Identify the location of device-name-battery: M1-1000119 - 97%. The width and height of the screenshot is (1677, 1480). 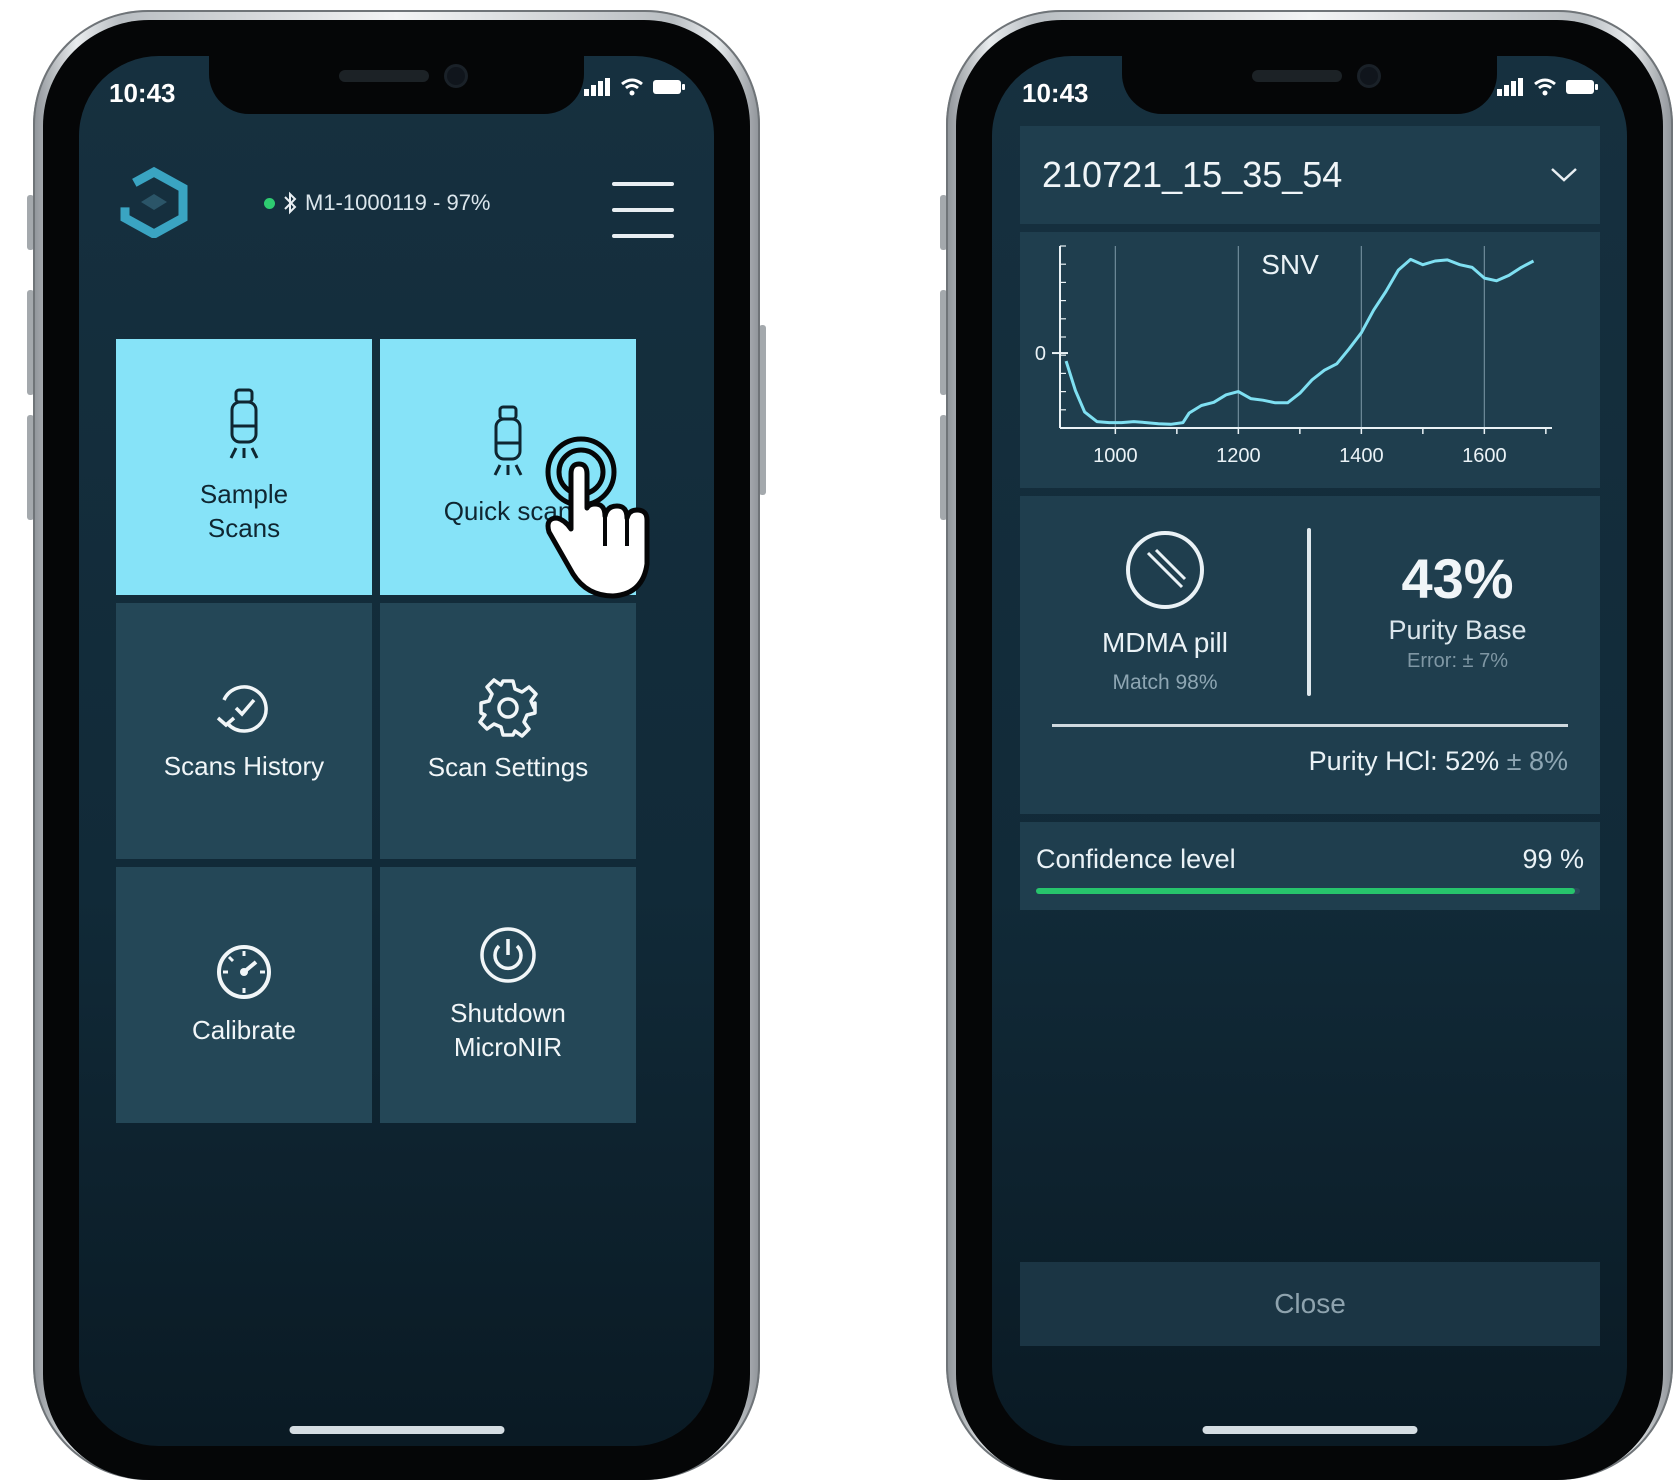
(398, 202).